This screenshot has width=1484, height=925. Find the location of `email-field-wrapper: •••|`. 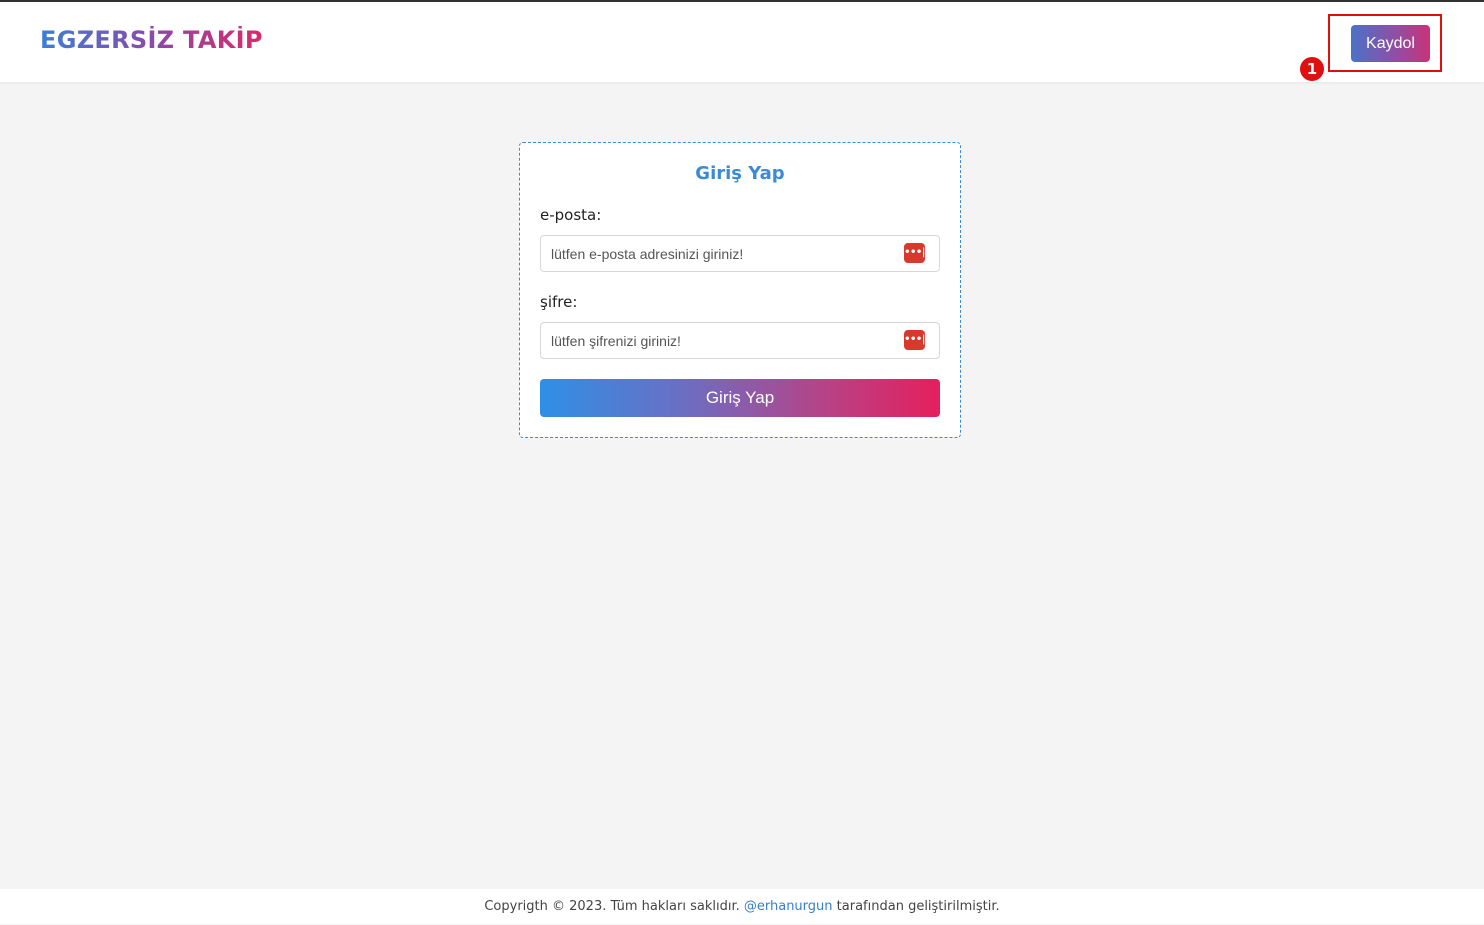

email-field-wrapper: •••| is located at coordinates (740, 253).